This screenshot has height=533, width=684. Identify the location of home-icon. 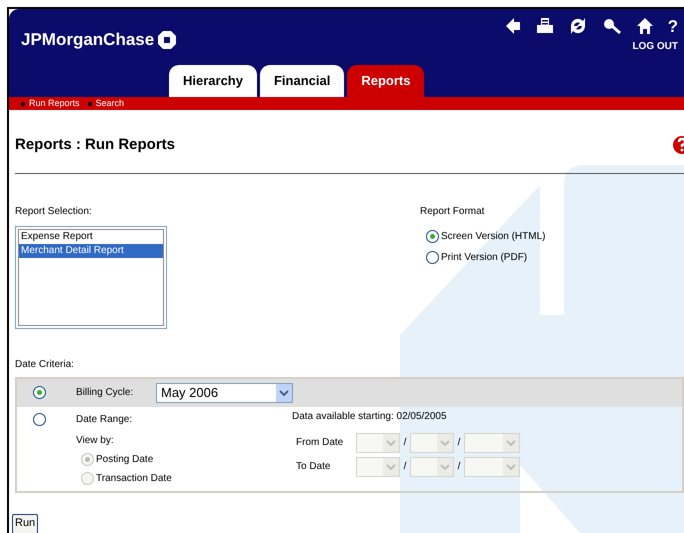
(645, 26).